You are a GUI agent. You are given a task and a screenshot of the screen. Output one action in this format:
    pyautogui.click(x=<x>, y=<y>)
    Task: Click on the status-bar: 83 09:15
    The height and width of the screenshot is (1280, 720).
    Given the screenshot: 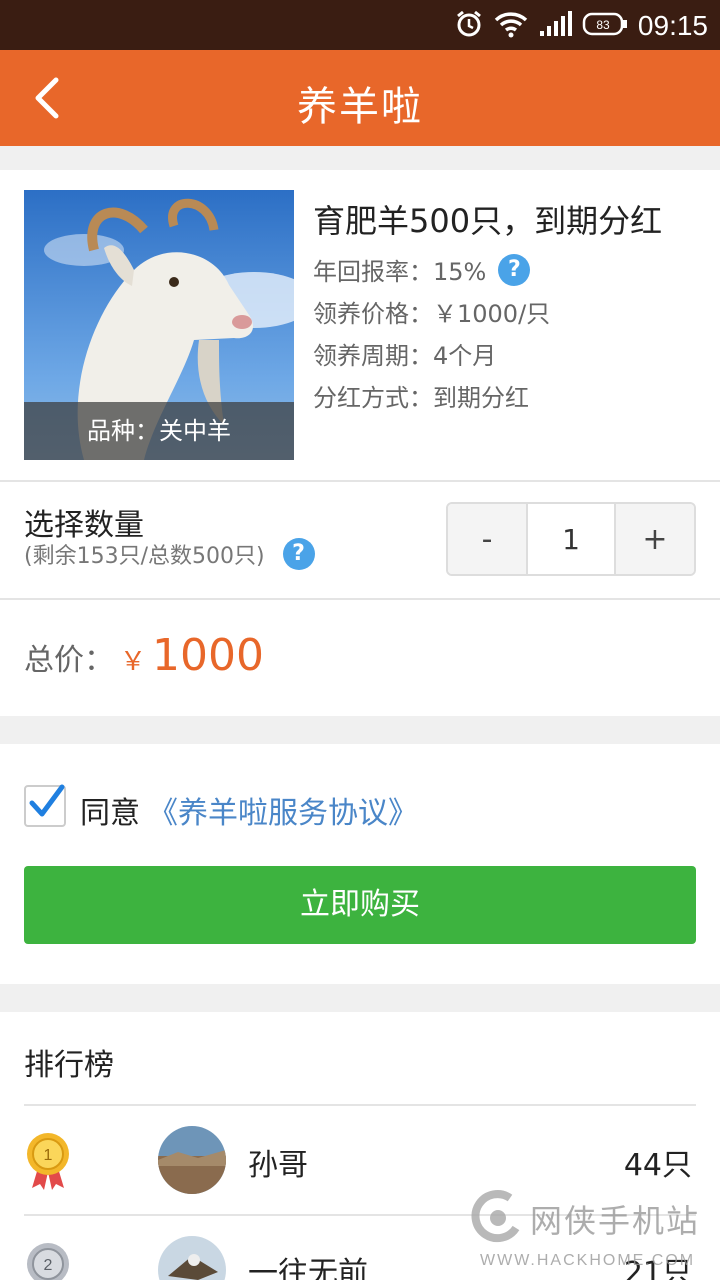 What is the action you would take?
    pyautogui.click(x=360, y=25)
    